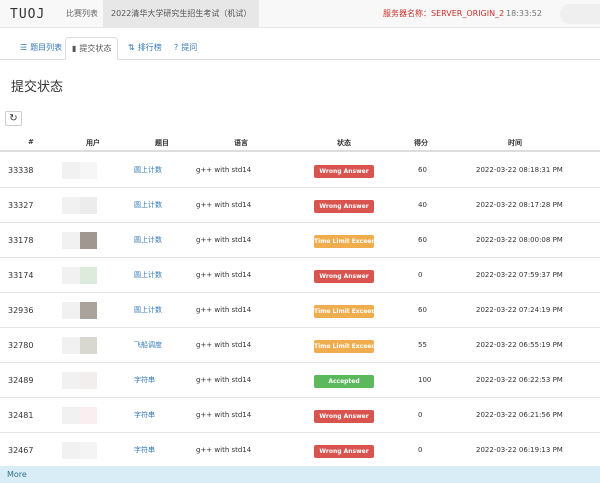  Describe the element at coordinates (95, 48) in the screenshot. I see `tab-label: 提交状态` at that location.